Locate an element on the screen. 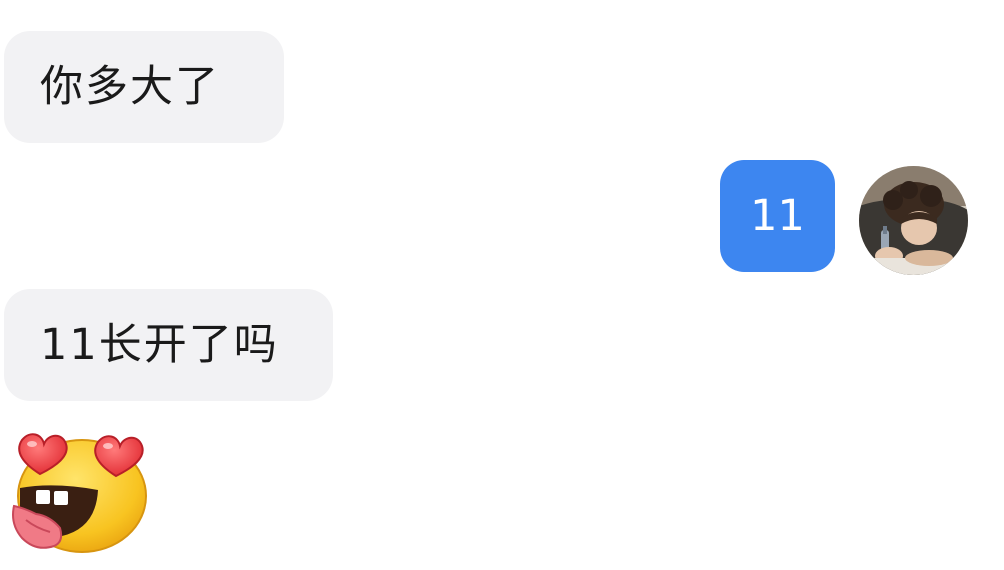 This screenshot has height=570, width=1004. message-text: 你多大了 is located at coordinates (130, 86).